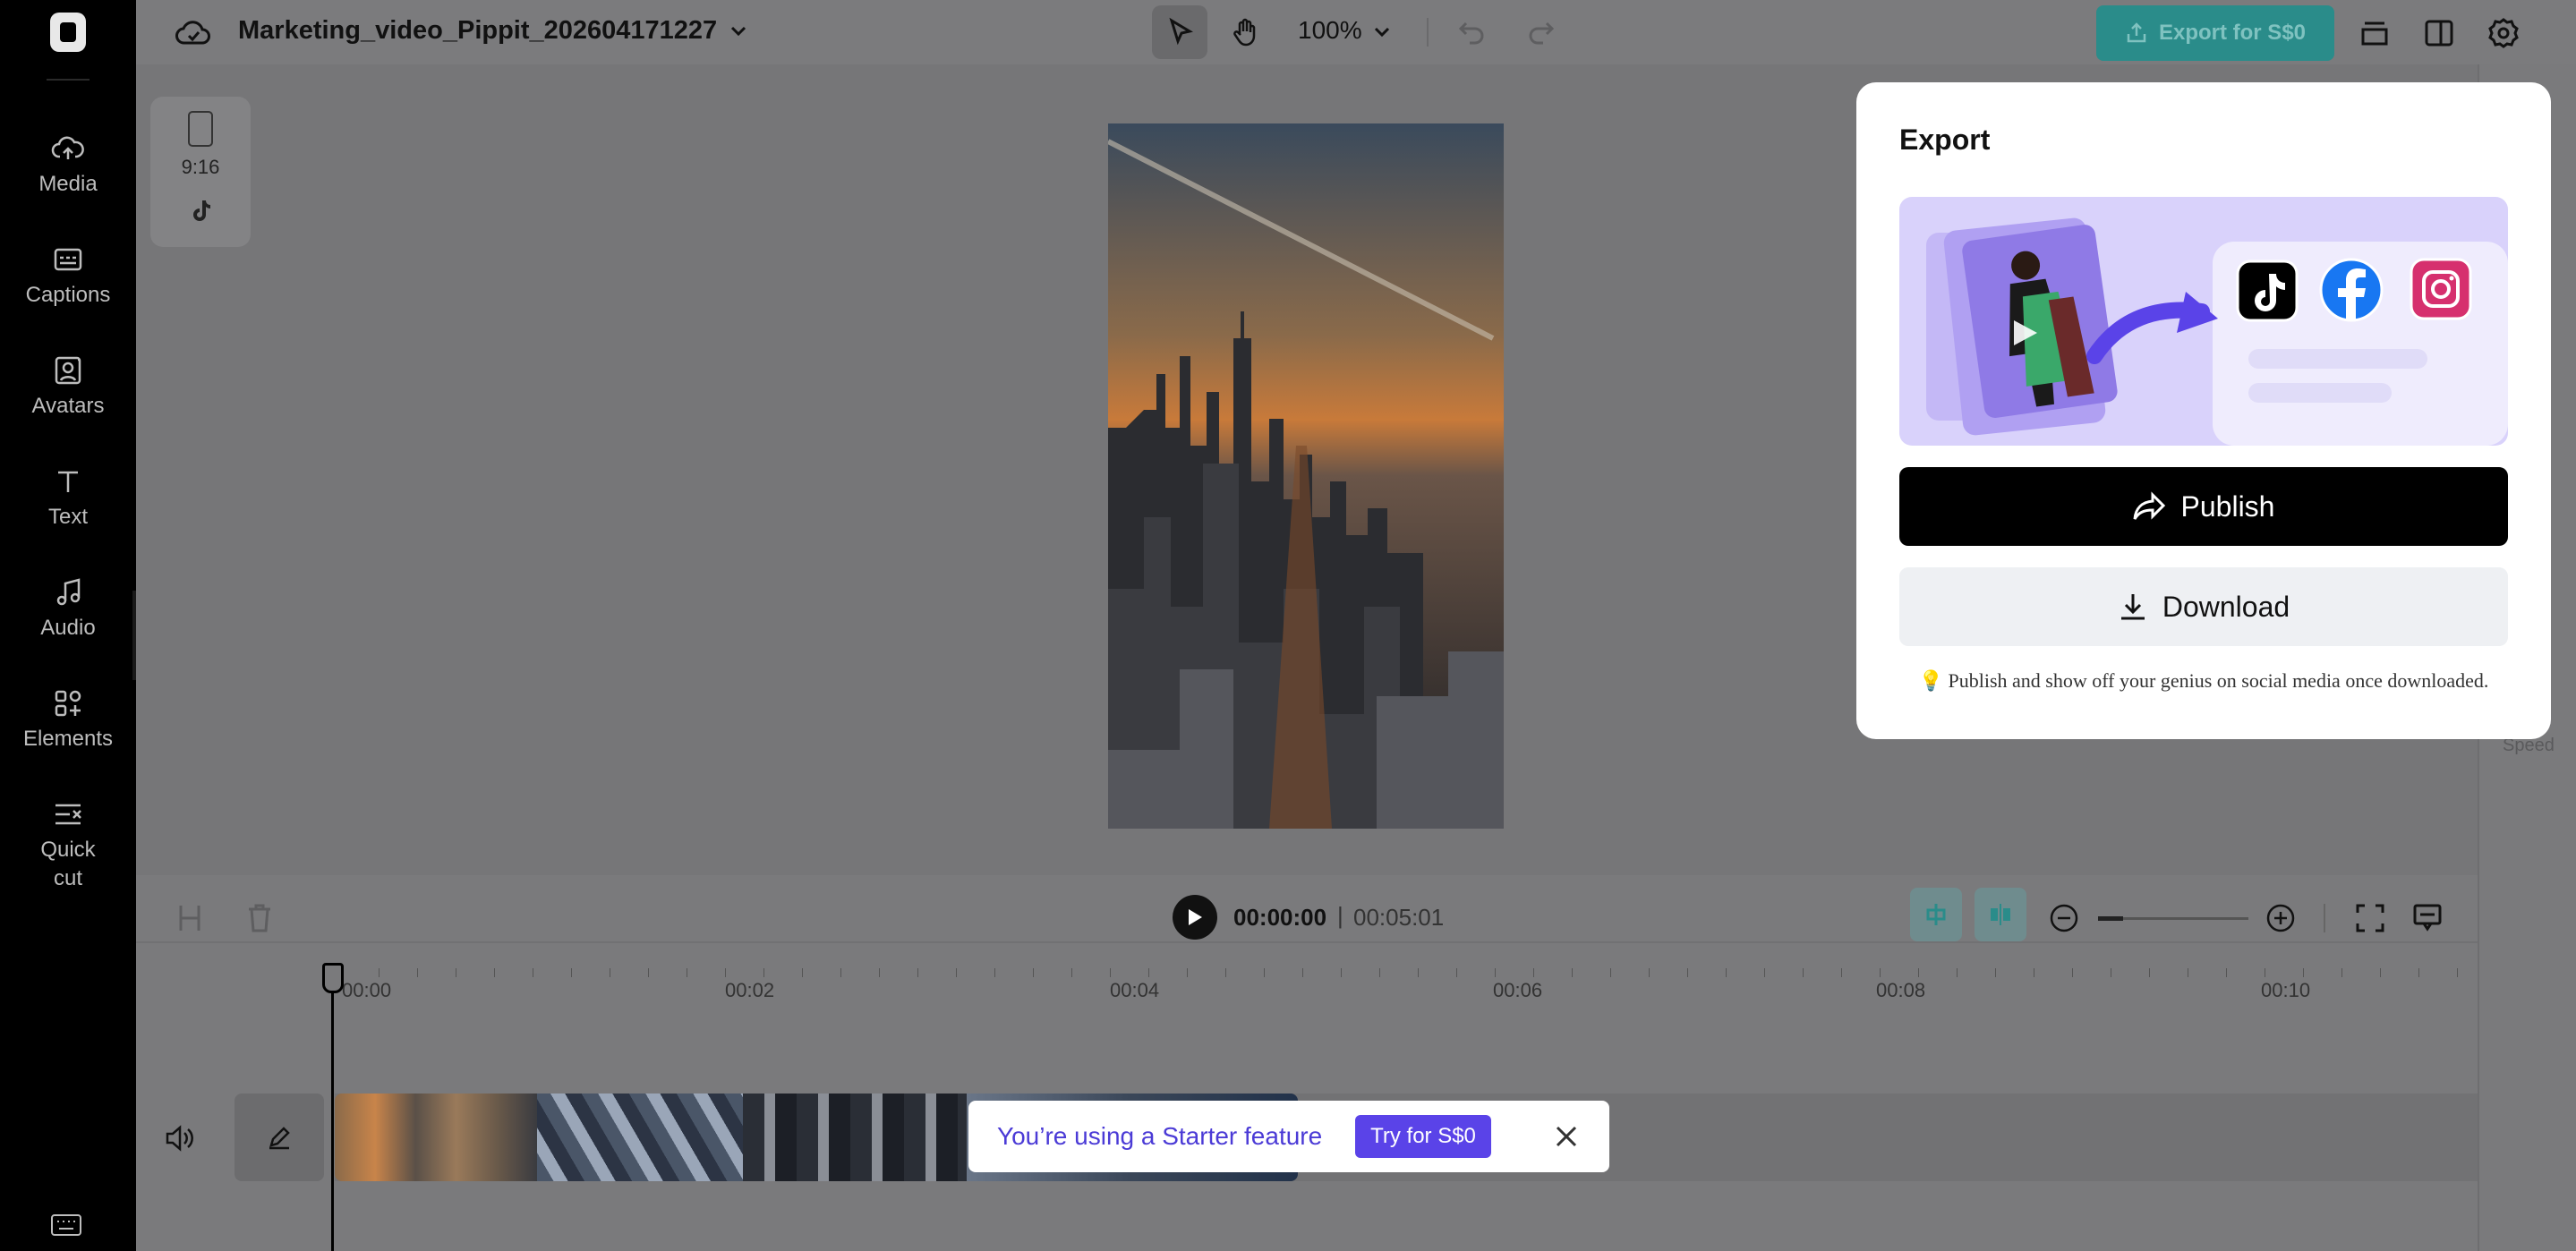 This screenshot has width=2576, height=1251. I want to click on ruler-label: 00:00, so click(367, 990).